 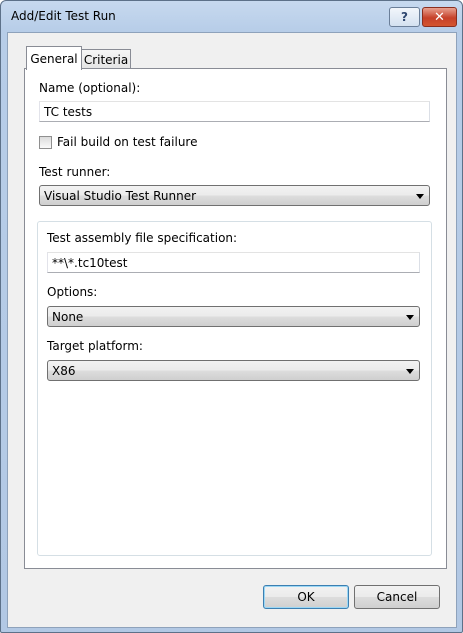 I want to click on assembly-spec-value: **\*.tc10test, so click(x=90, y=262).